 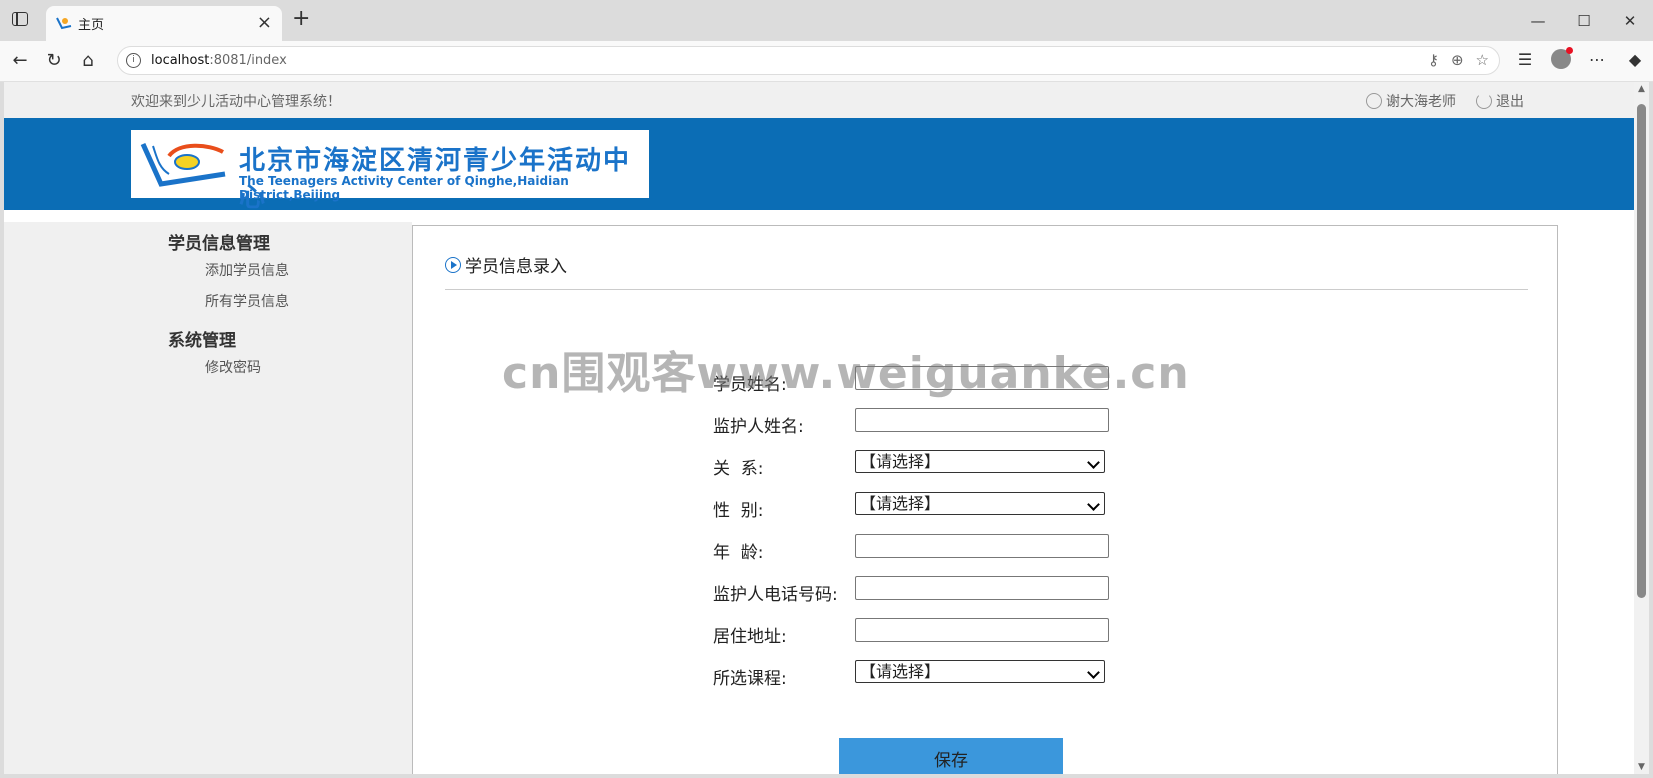 What do you see at coordinates (808, 60) in the screenshot?
I see `url-input: i localhost:8081/index ⚷ ⊕ ☆` at bounding box center [808, 60].